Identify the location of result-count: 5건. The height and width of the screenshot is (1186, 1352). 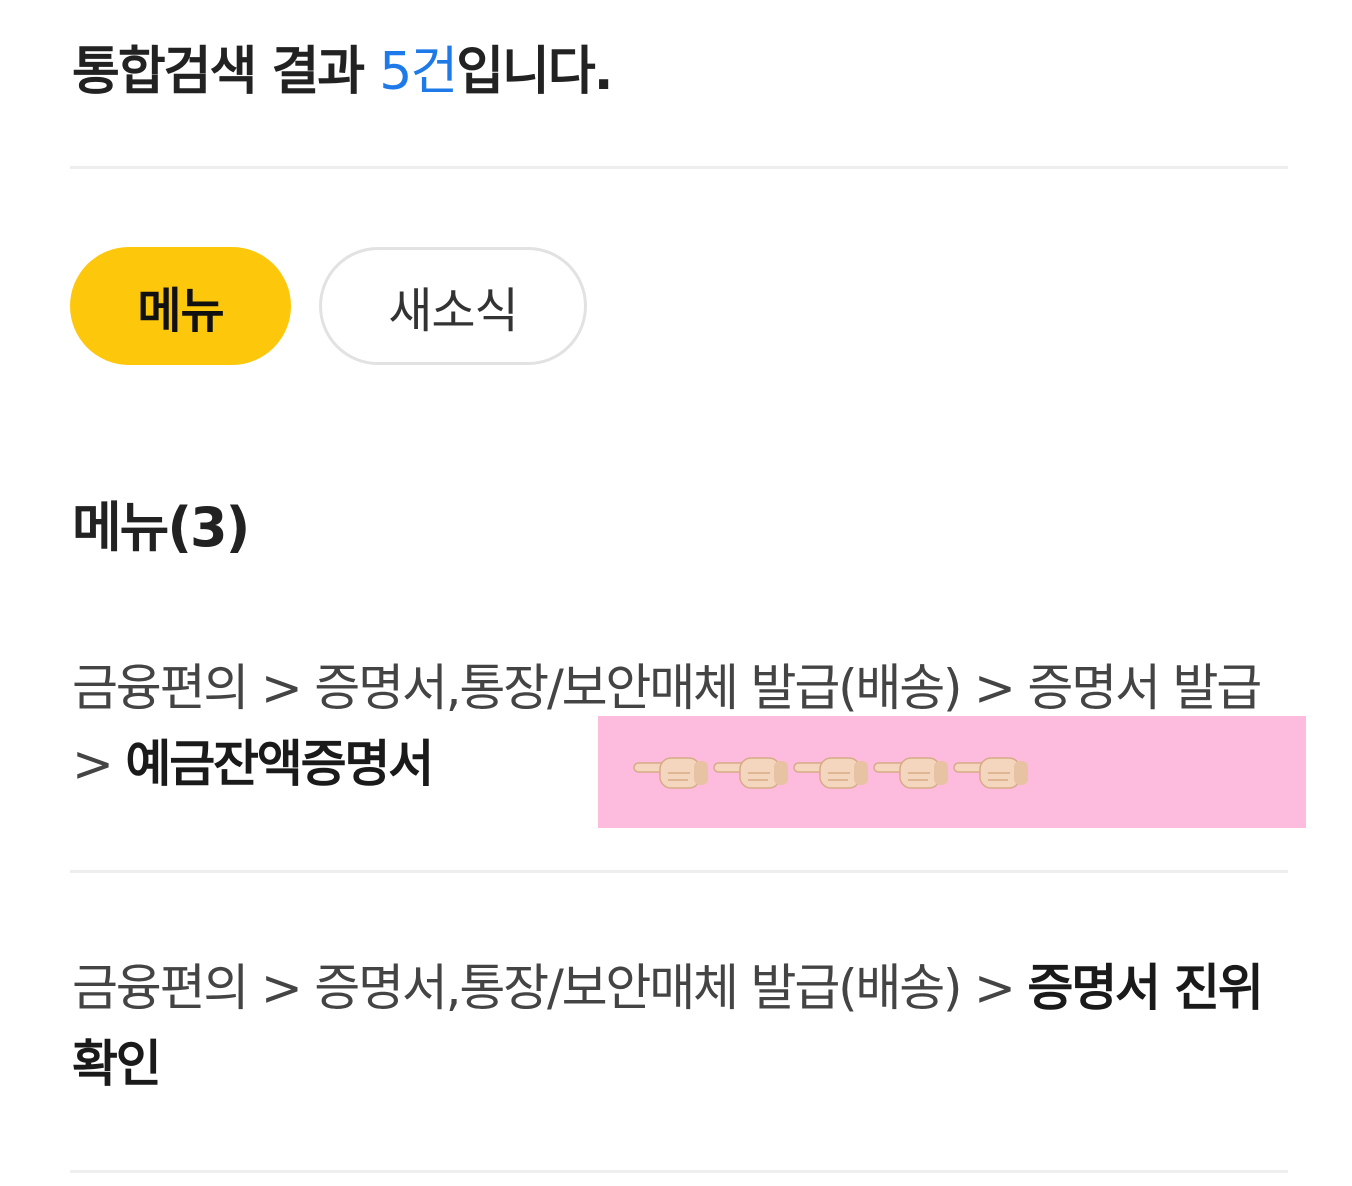
(418, 72).